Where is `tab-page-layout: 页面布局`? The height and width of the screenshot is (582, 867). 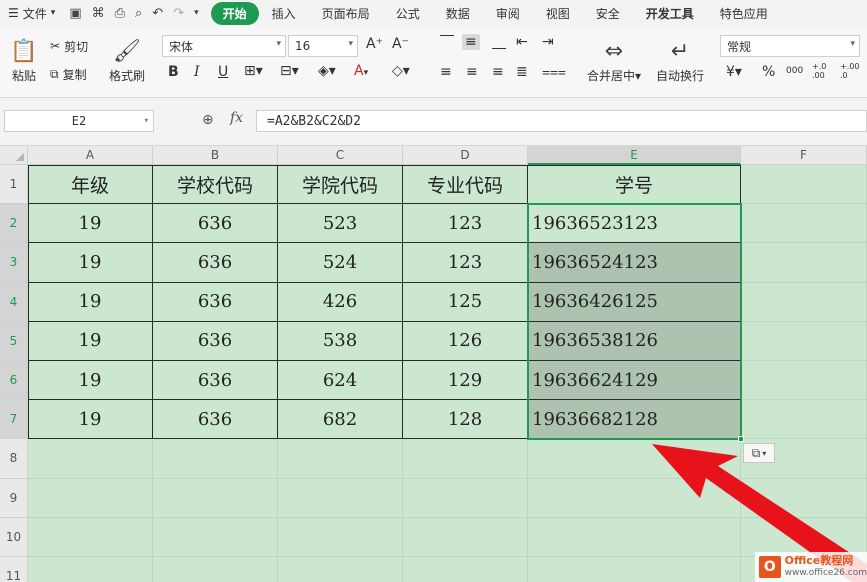
tab-page-layout: 页面布局 is located at coordinates (346, 13).